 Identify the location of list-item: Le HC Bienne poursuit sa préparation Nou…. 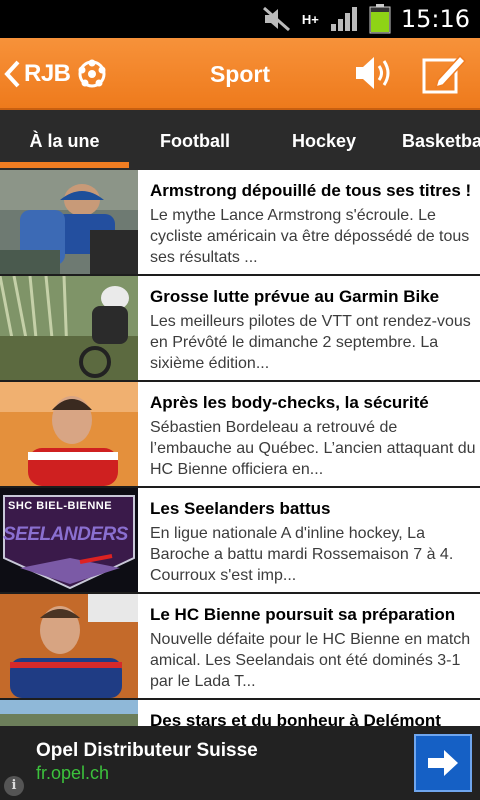
(240, 647).